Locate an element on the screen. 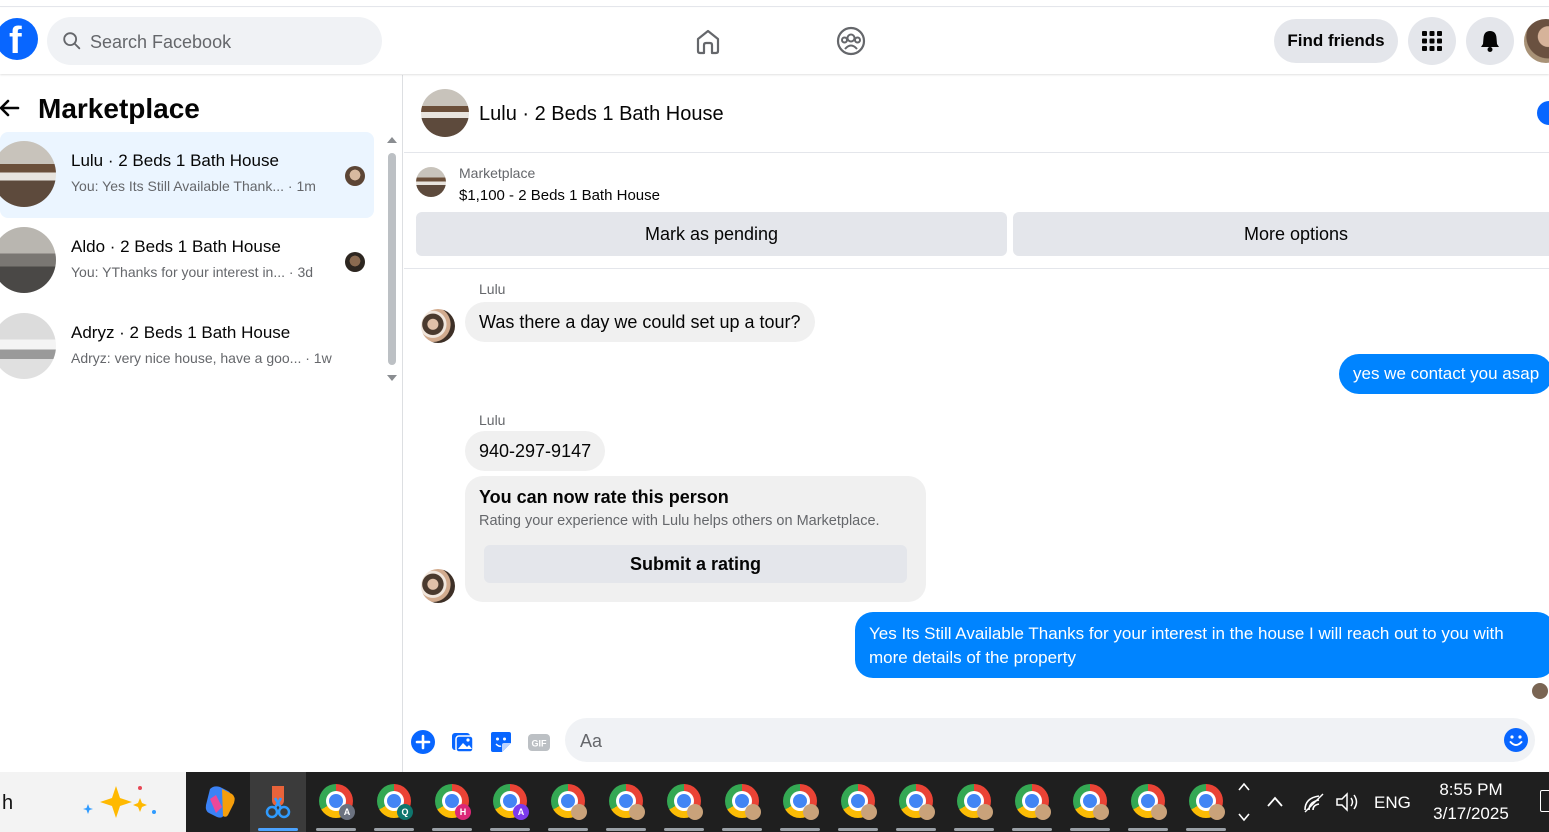 The image size is (1549, 832). outgoing-message: yes we contact you asap is located at coordinates (1444, 374).